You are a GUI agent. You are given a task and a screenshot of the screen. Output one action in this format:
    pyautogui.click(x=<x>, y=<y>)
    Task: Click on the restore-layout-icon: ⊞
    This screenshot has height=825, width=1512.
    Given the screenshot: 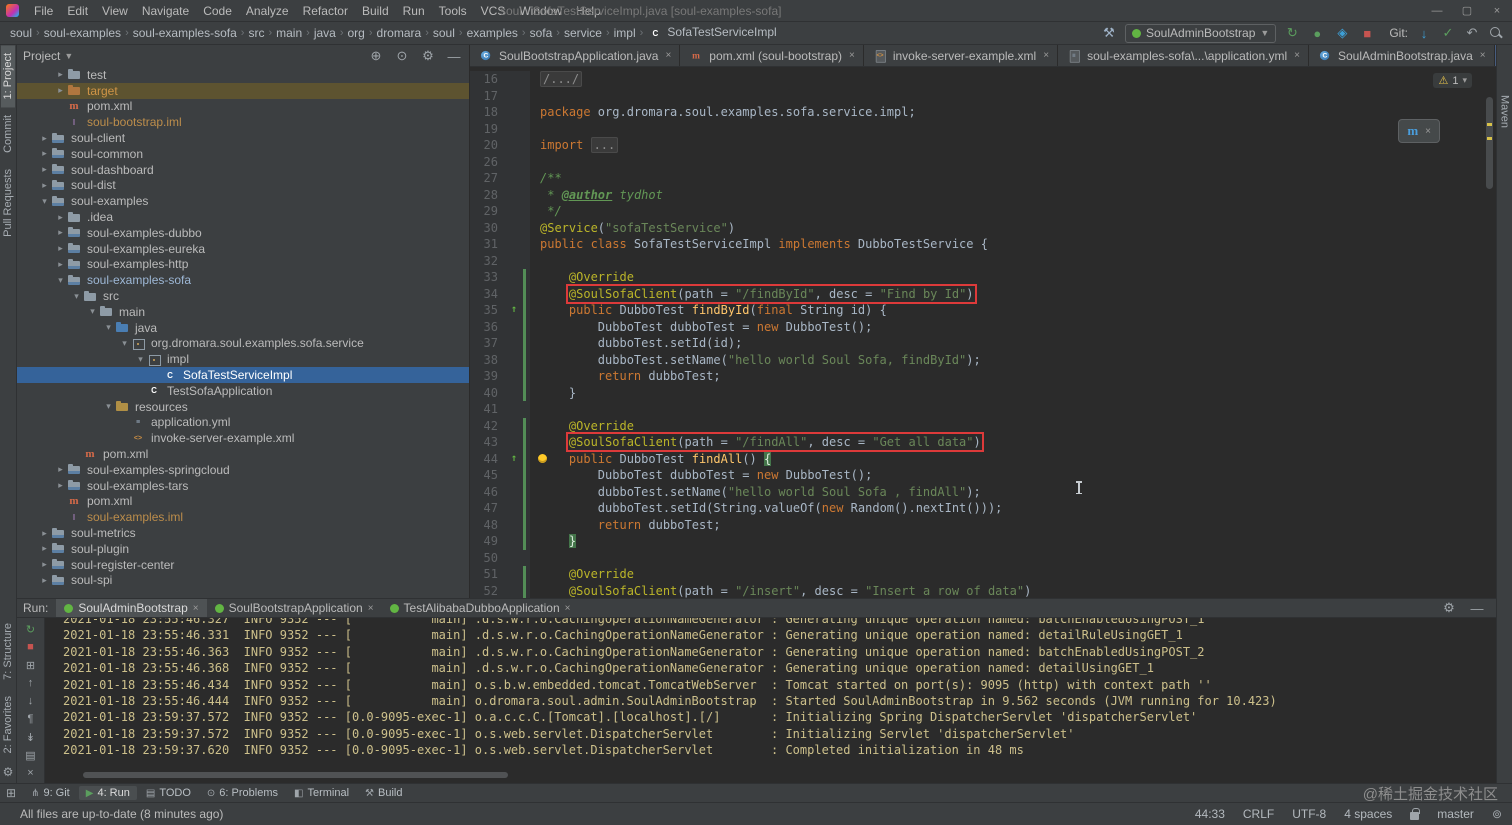 What is the action you would take?
    pyautogui.click(x=31, y=665)
    